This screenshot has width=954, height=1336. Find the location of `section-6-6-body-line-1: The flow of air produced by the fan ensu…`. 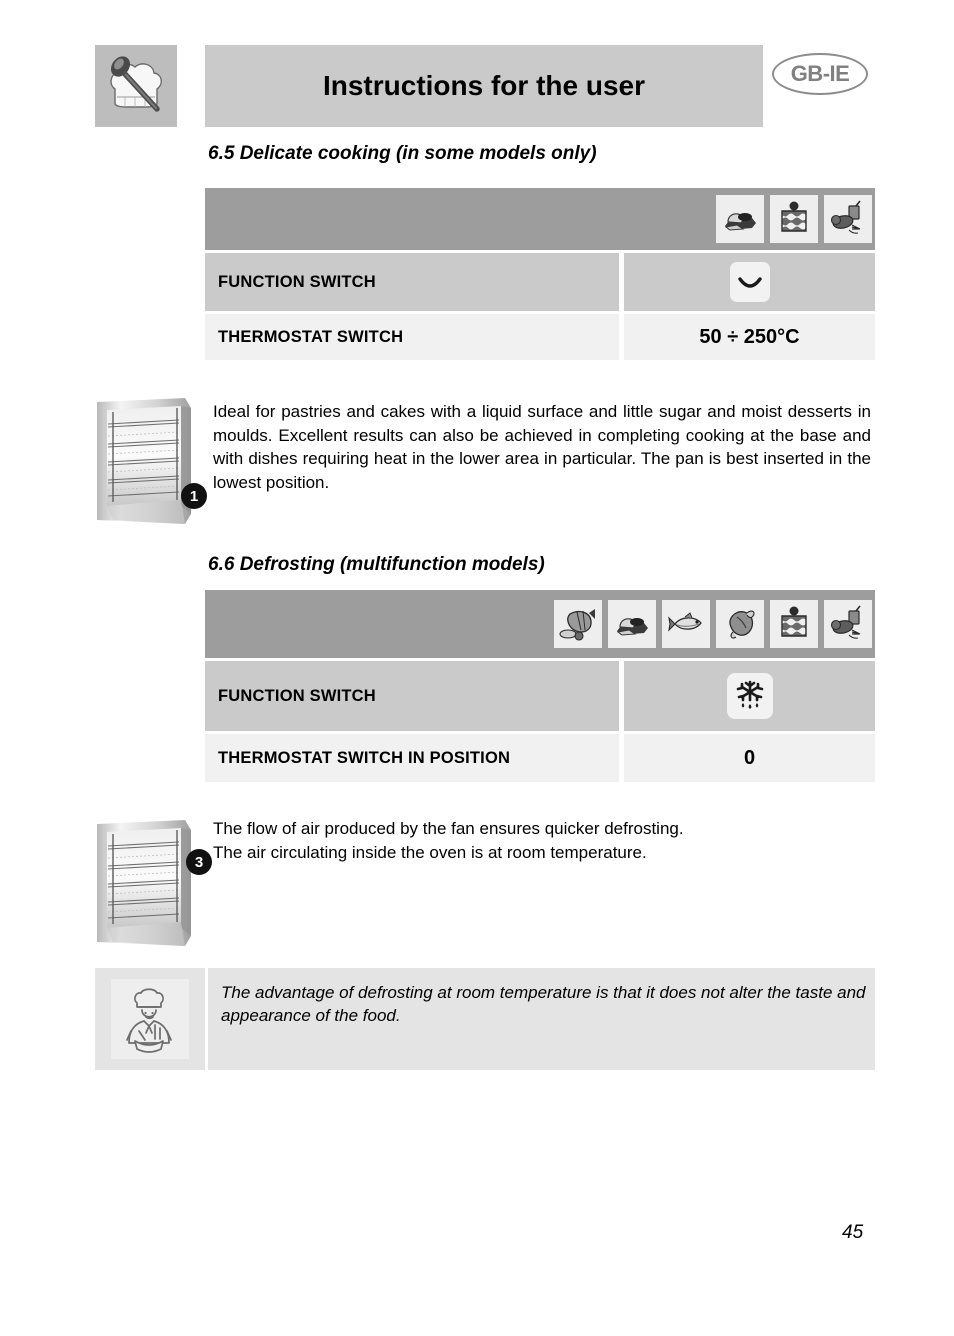

section-6-6-body-line-1: The flow of air produced by the fan ensu… is located at coordinates (448, 828).